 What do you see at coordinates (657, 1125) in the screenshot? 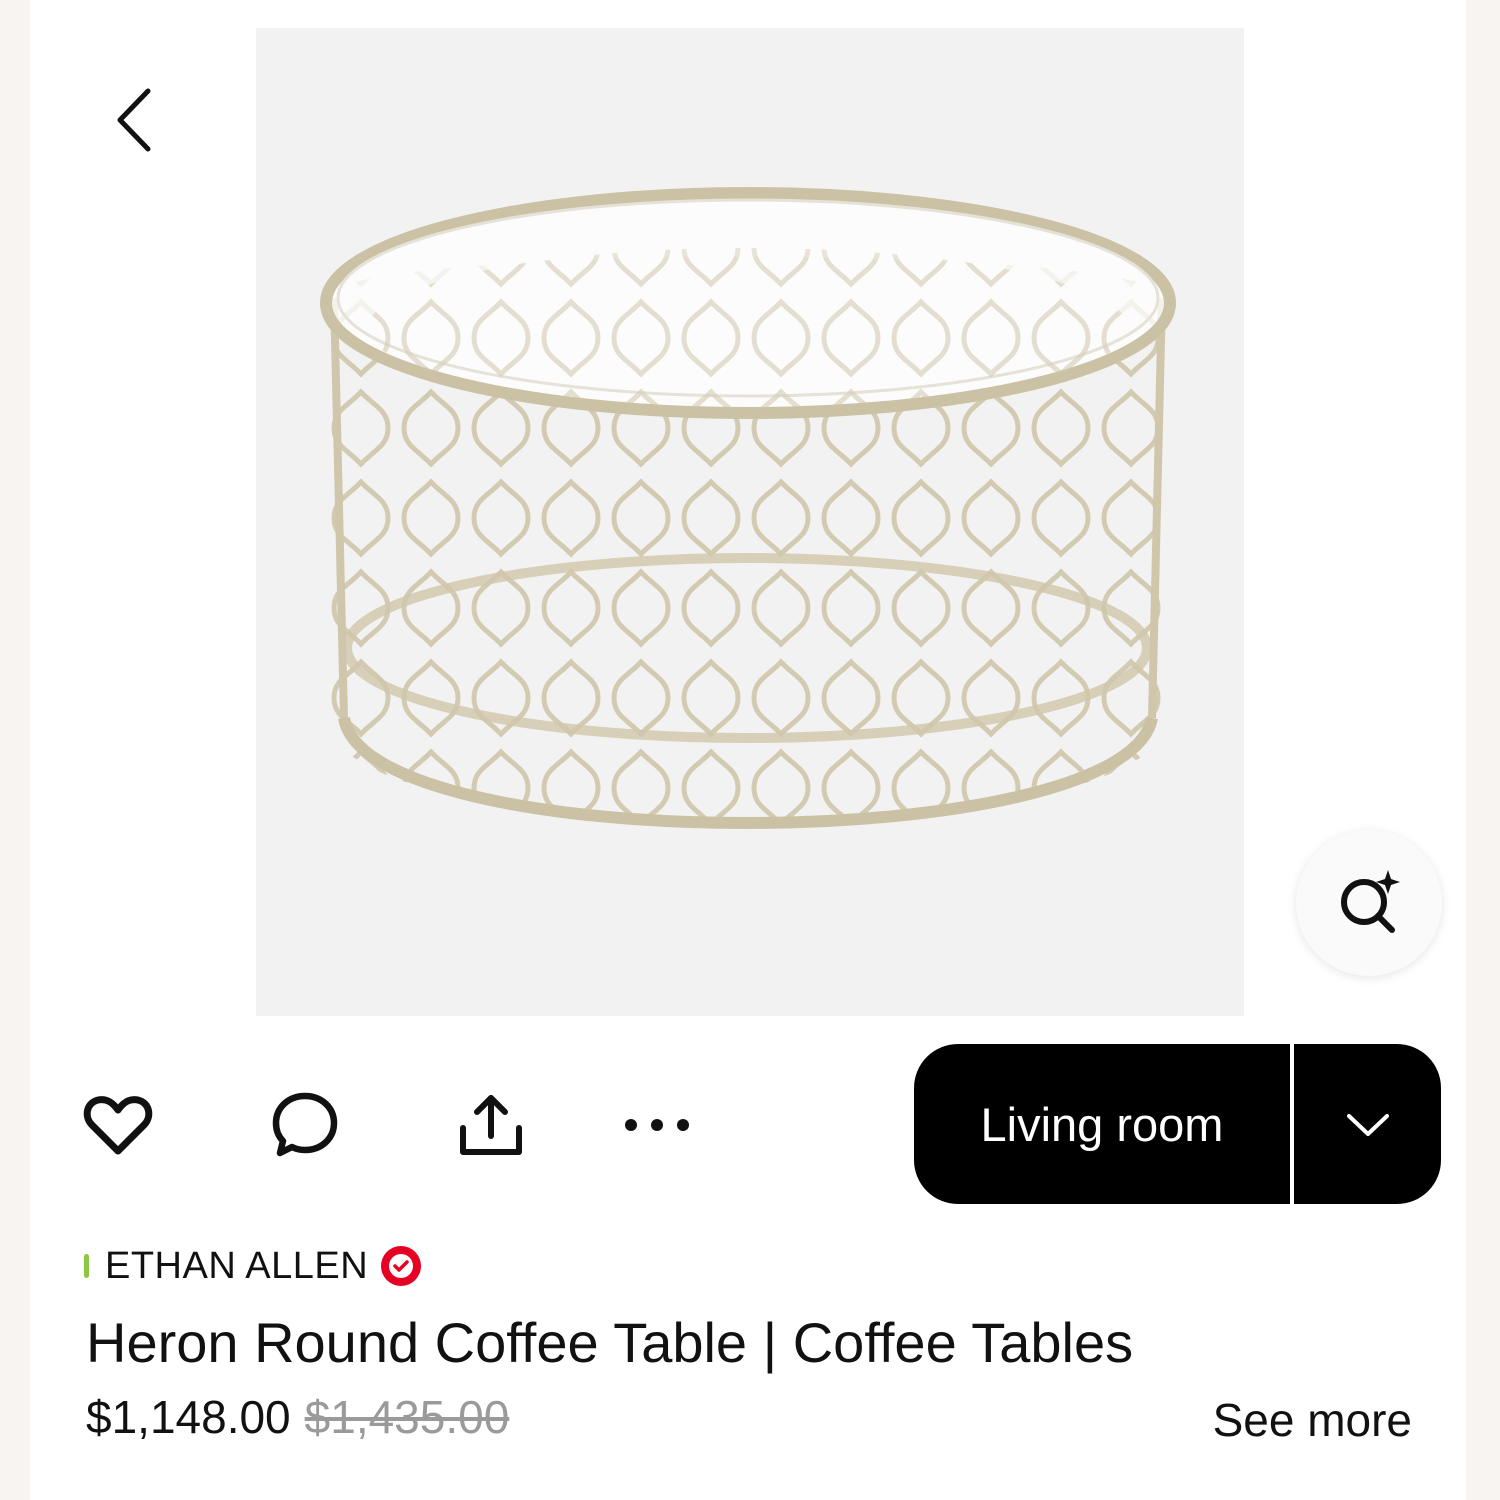
I see `more-icon` at bounding box center [657, 1125].